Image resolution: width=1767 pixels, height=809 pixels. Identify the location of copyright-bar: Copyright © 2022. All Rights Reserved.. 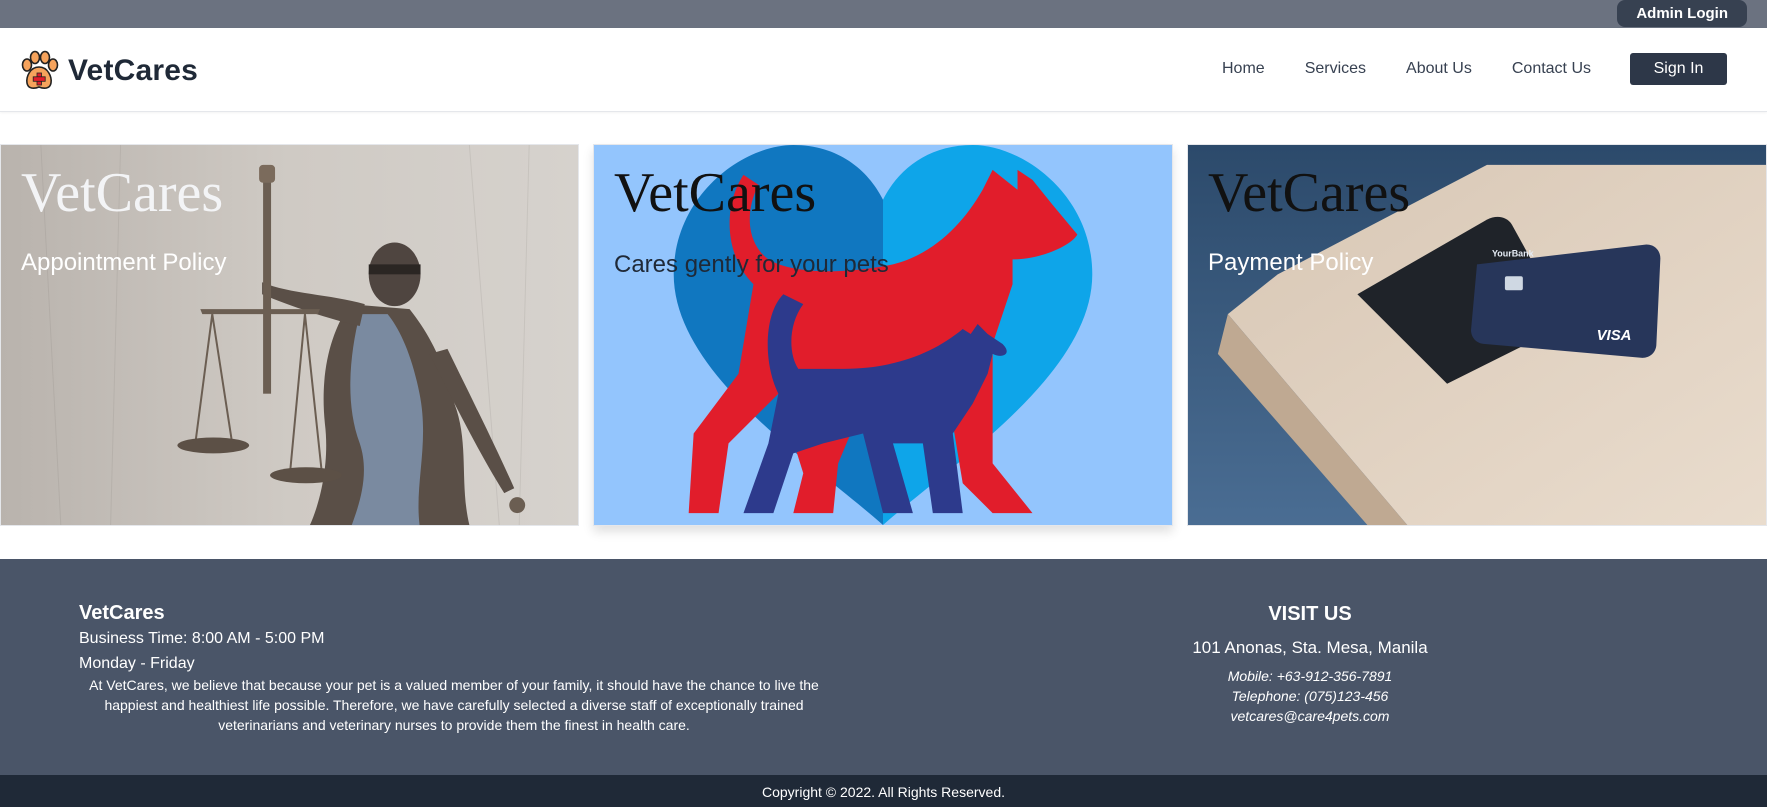
(883, 791).